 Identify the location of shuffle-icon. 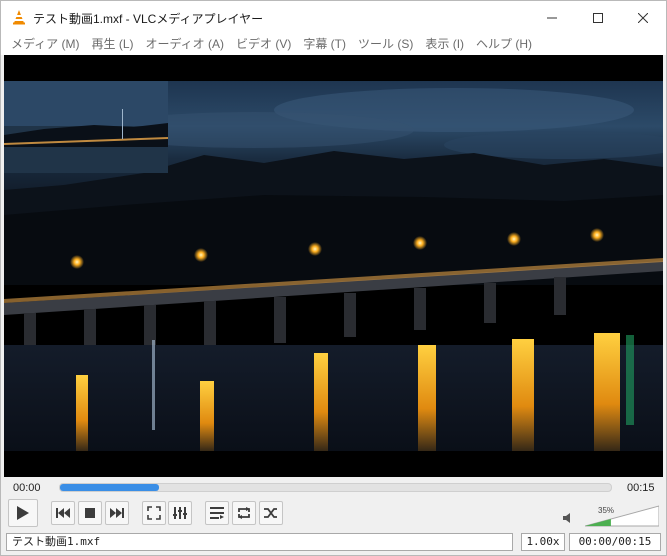
(270, 513).